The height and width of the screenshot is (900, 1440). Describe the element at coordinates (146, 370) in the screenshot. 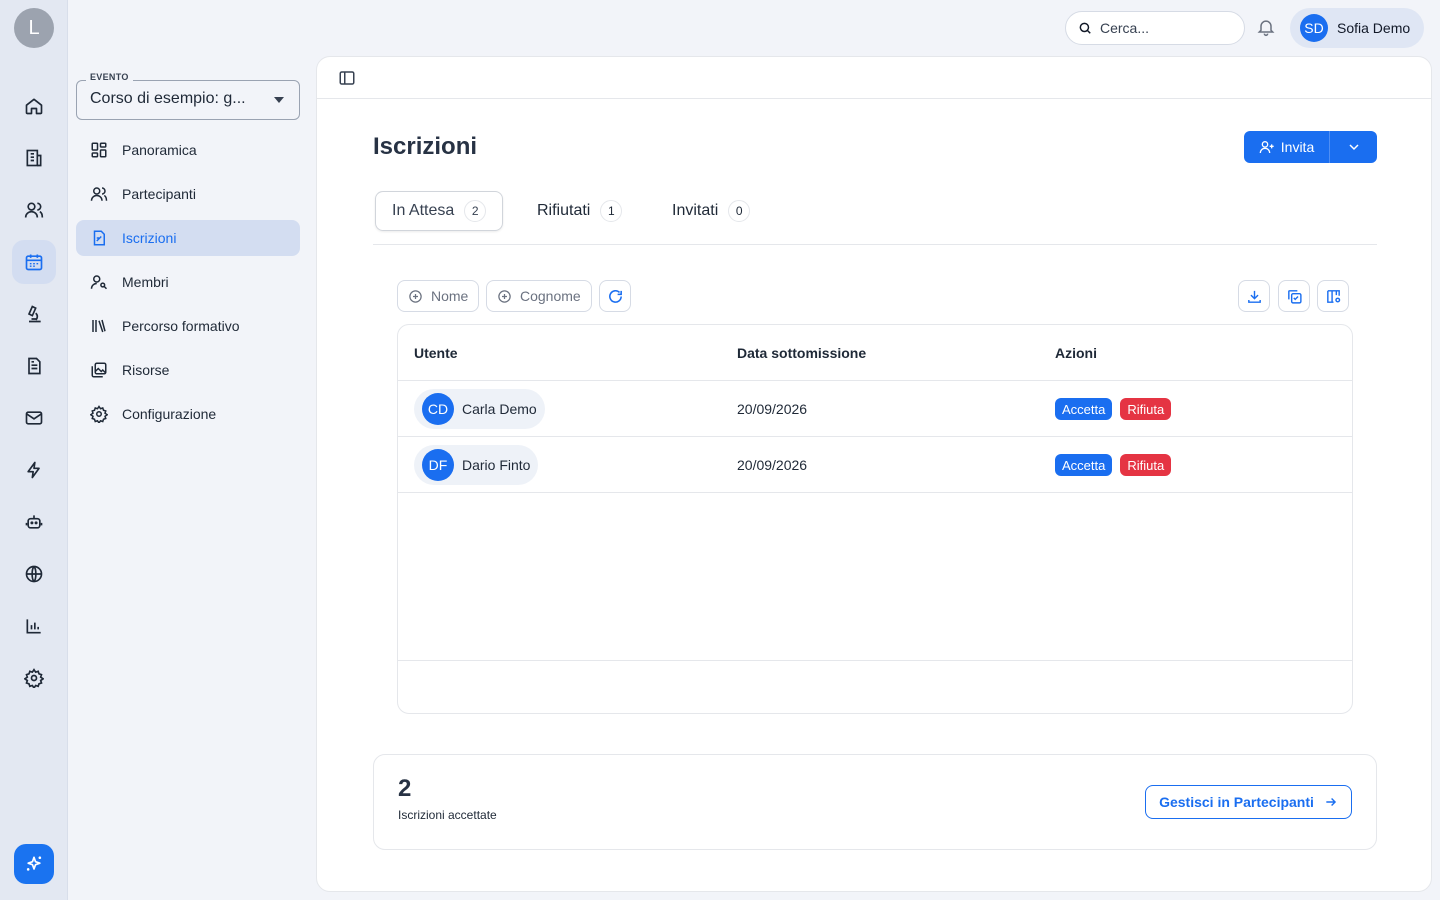

I see `nav-item-label: Risorse` at that location.